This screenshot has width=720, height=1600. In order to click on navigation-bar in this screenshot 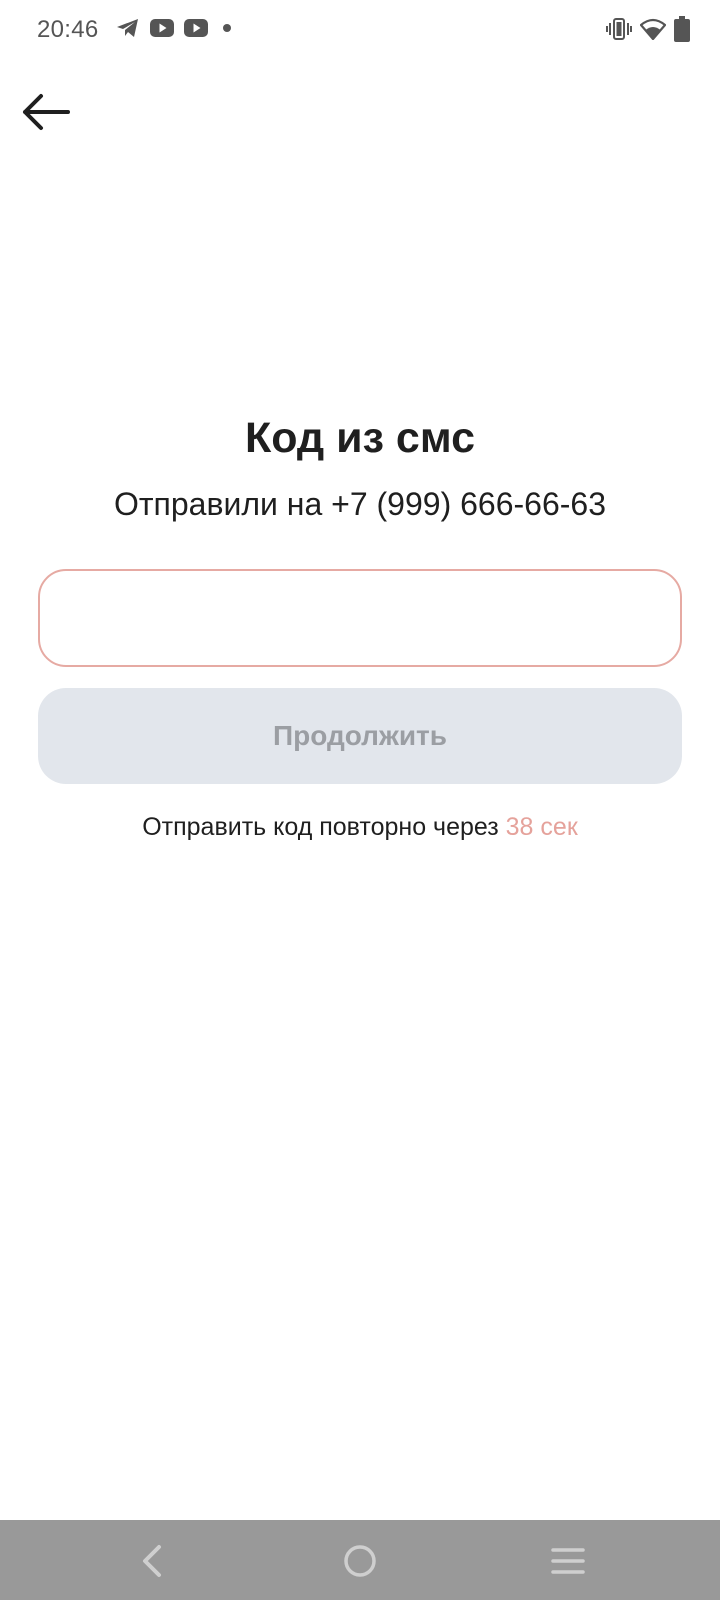, I will do `click(360, 1560)`.